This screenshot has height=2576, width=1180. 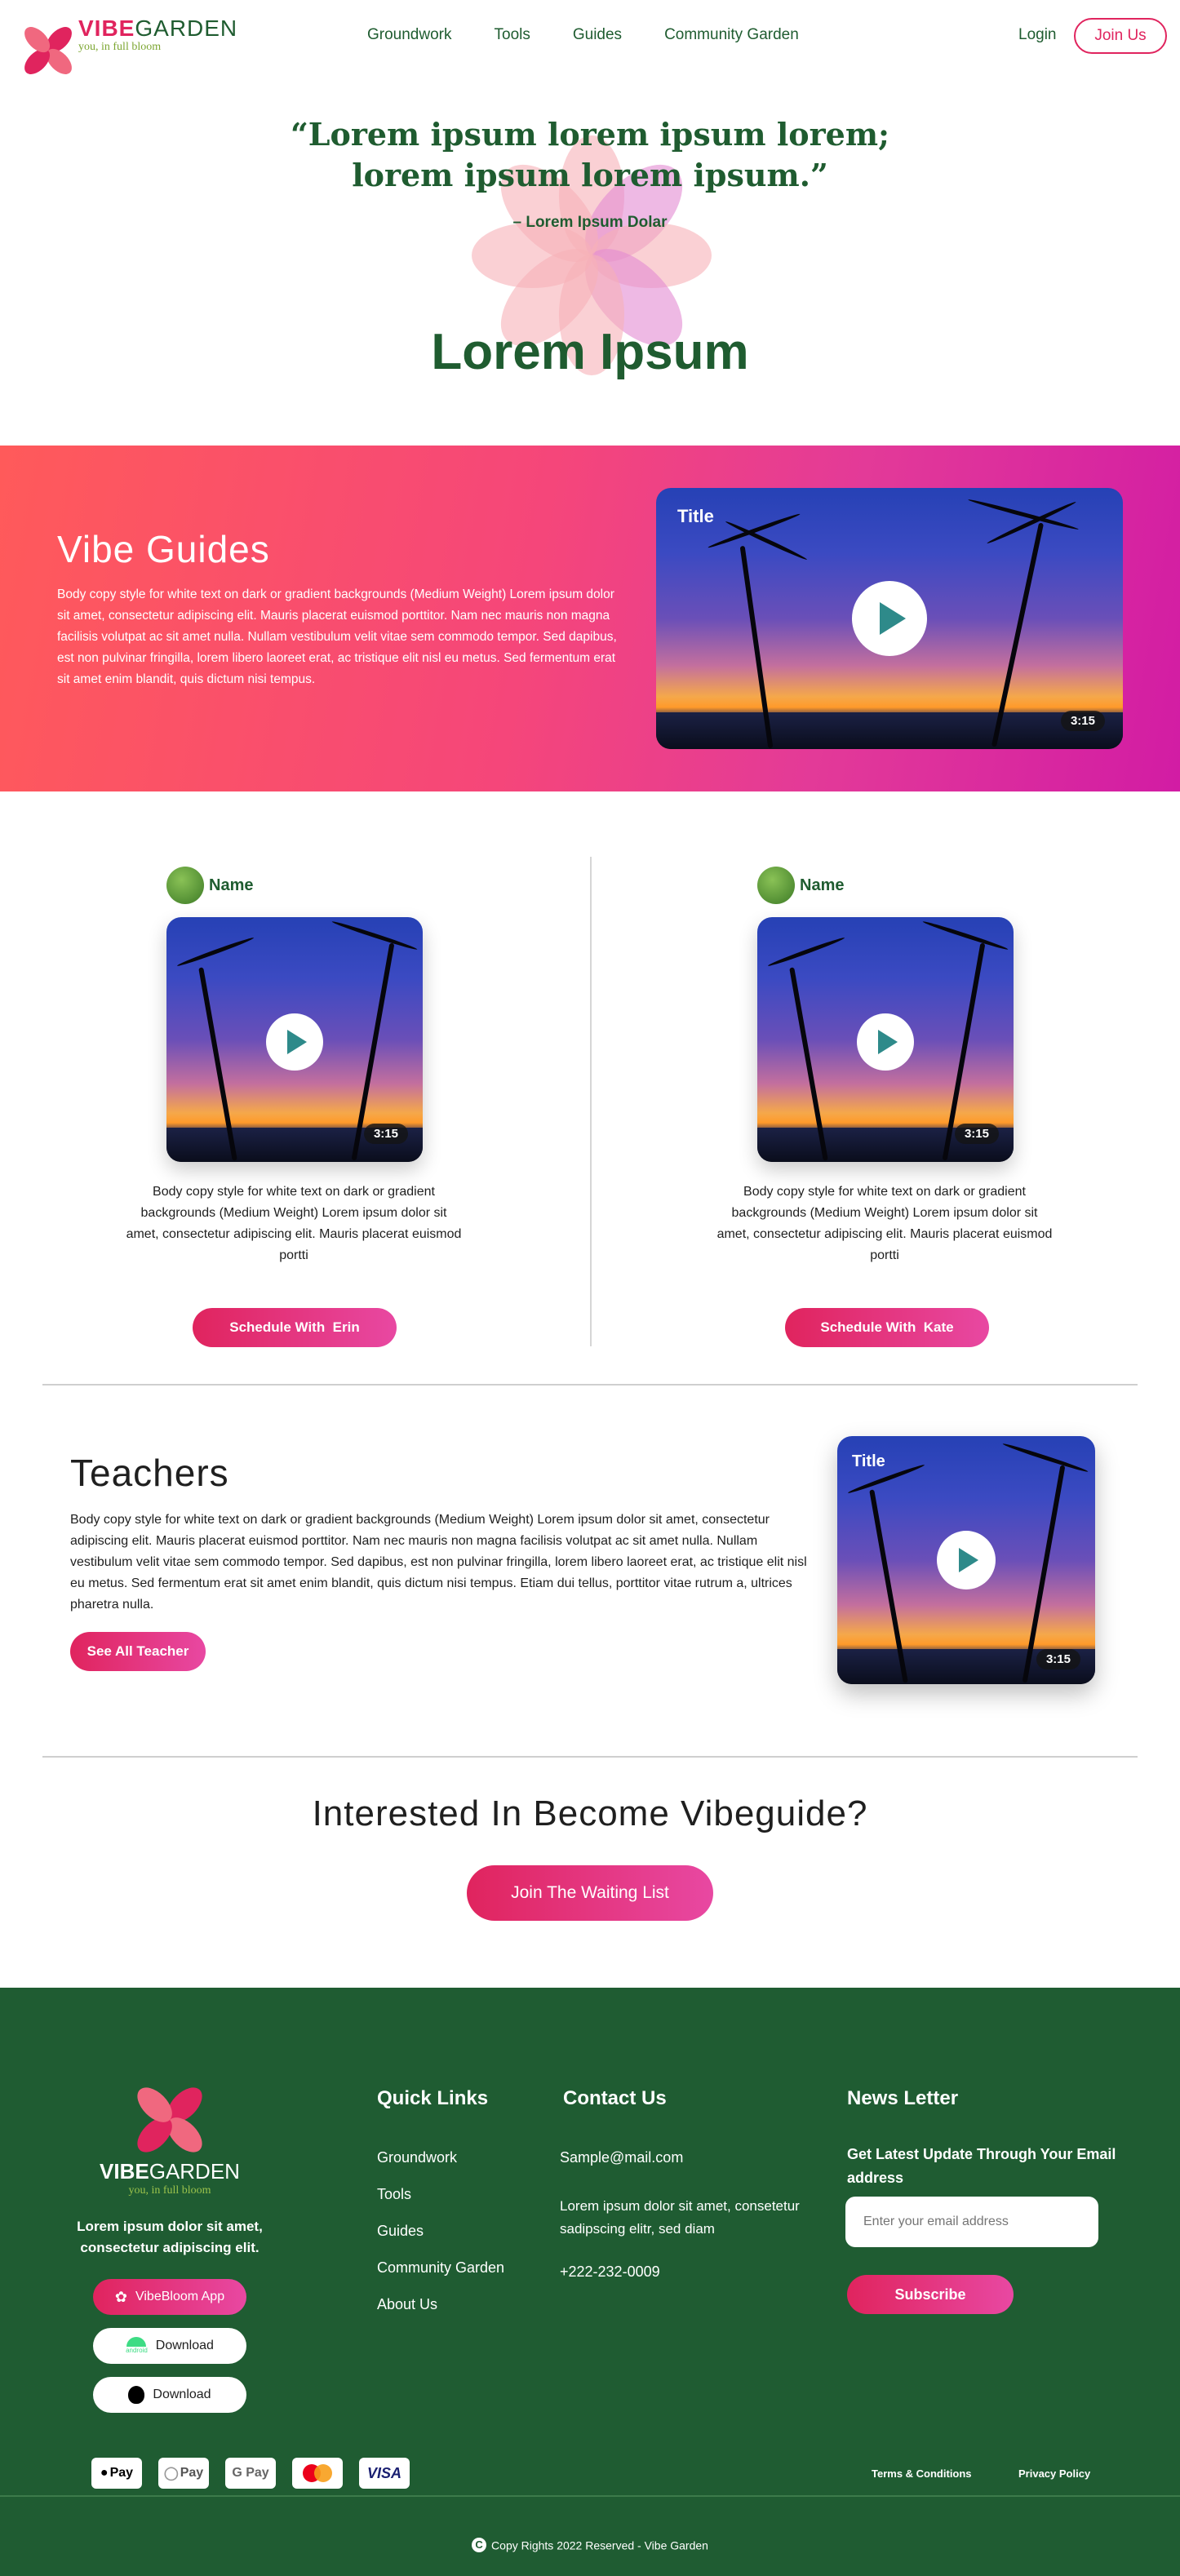 I want to click on teachers-video: Title 3:15, so click(x=966, y=1560).